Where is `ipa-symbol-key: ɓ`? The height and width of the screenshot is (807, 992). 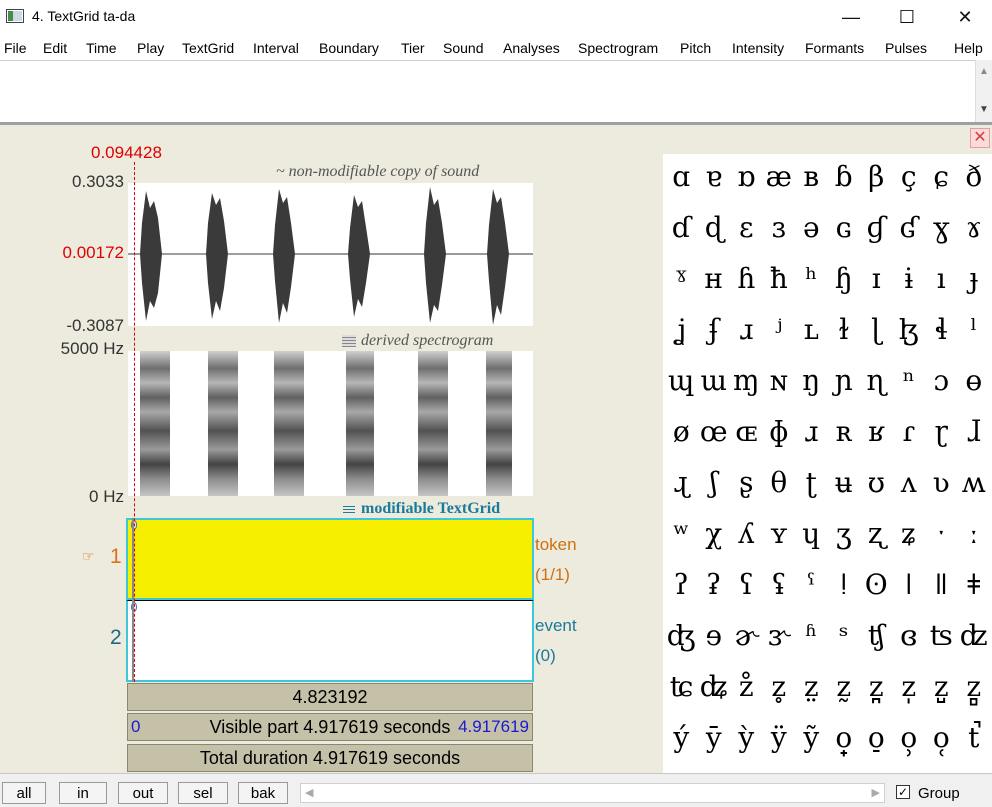 ipa-symbol-key: ɓ is located at coordinates (844, 176).